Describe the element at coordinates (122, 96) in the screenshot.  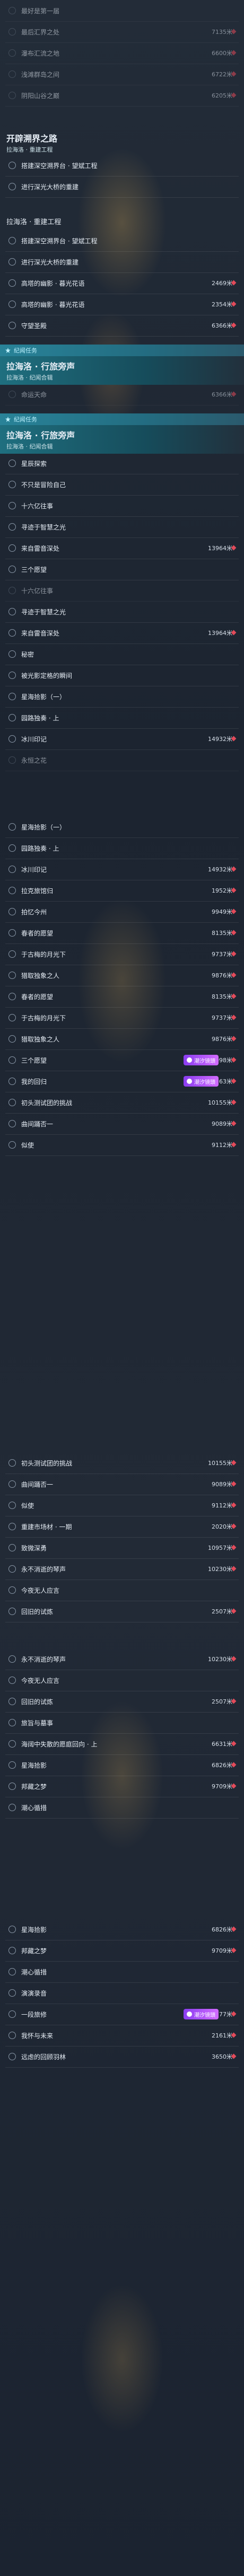
I see `task-row: 阴阳山谷之巅 6205米` at that location.